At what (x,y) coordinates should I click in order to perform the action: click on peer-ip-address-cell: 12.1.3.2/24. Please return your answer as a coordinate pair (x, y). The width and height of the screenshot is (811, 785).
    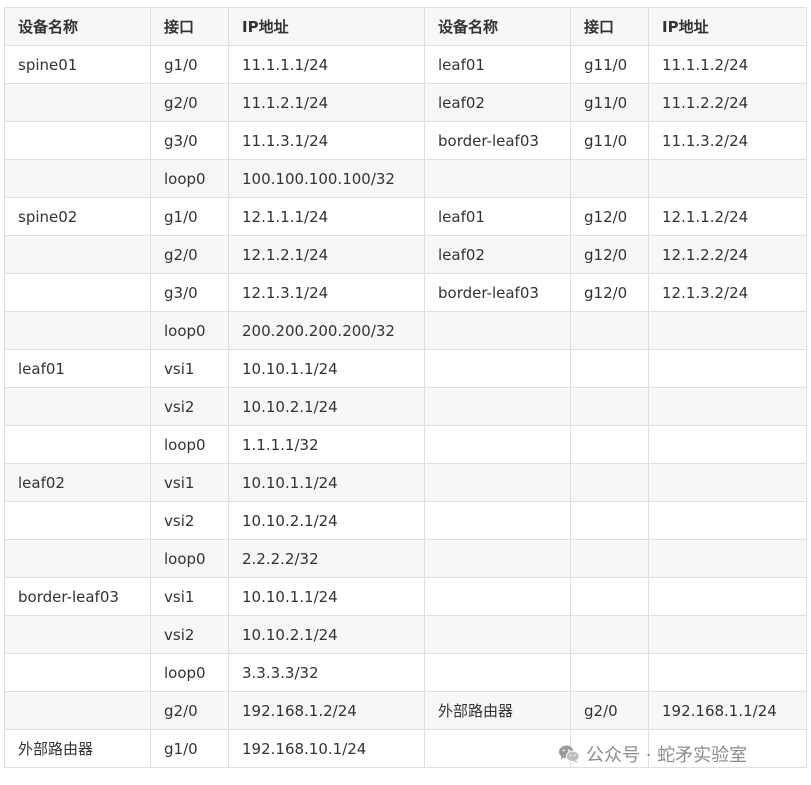
    Looking at the image, I should click on (727, 292).